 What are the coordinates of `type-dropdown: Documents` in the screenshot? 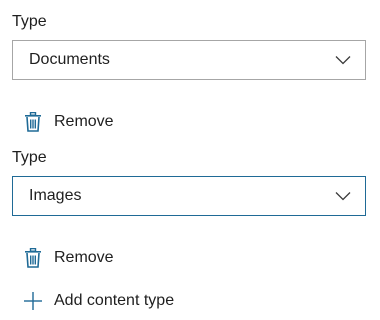 It's located at (189, 60).